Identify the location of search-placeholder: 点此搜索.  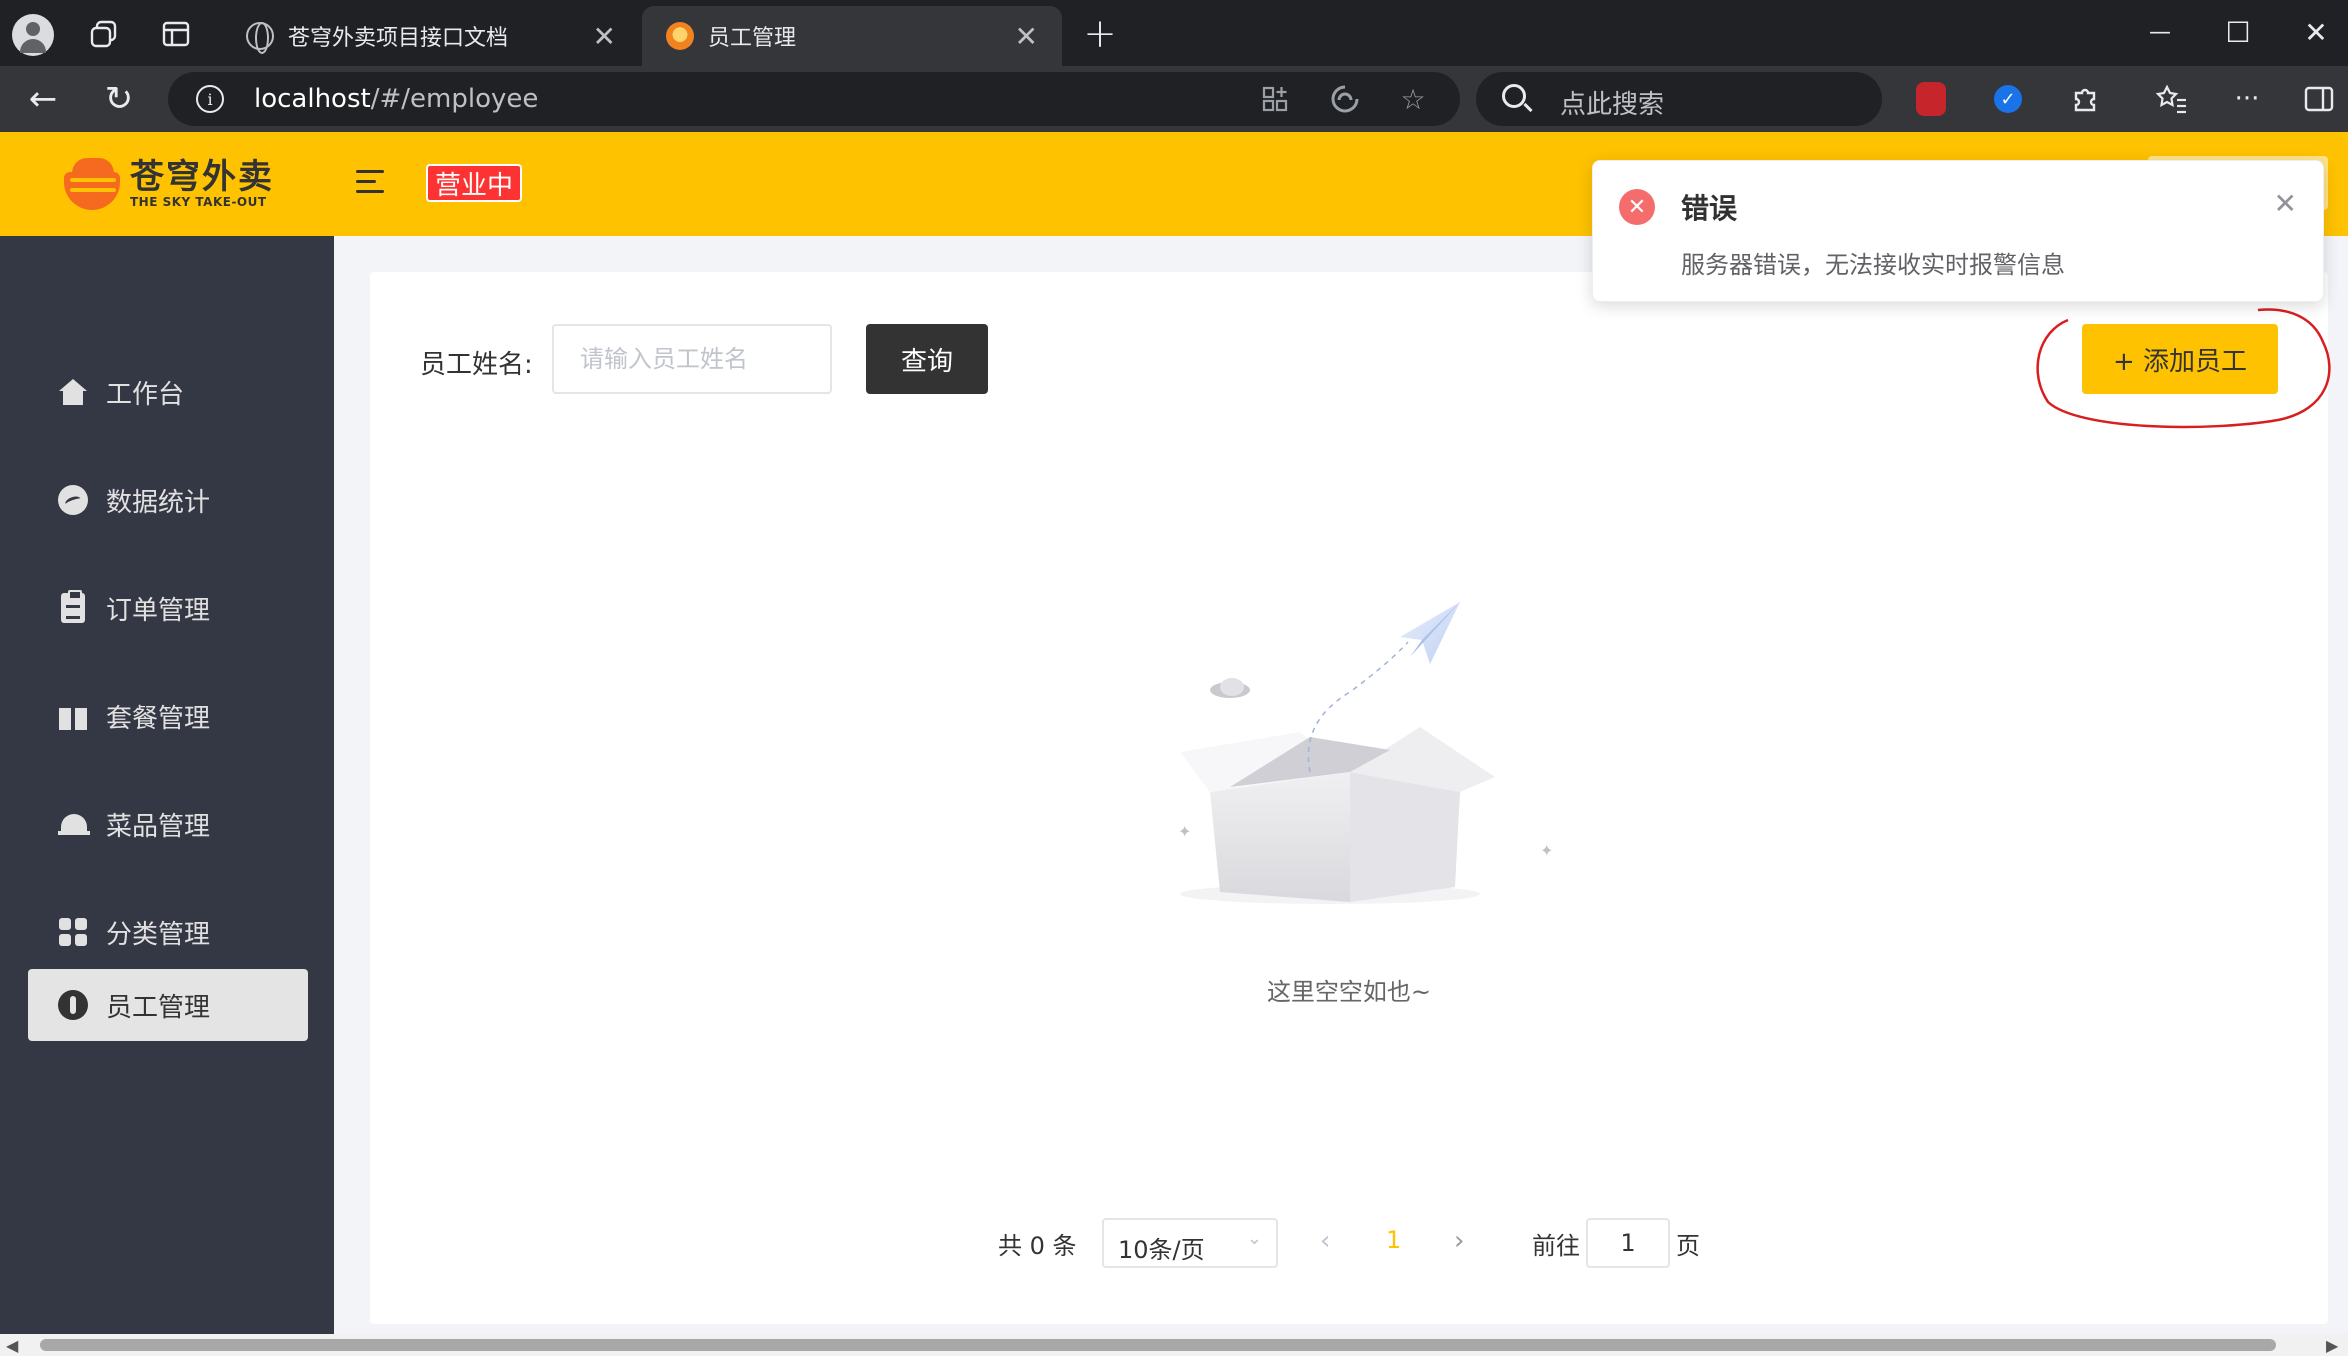
(1612, 105).